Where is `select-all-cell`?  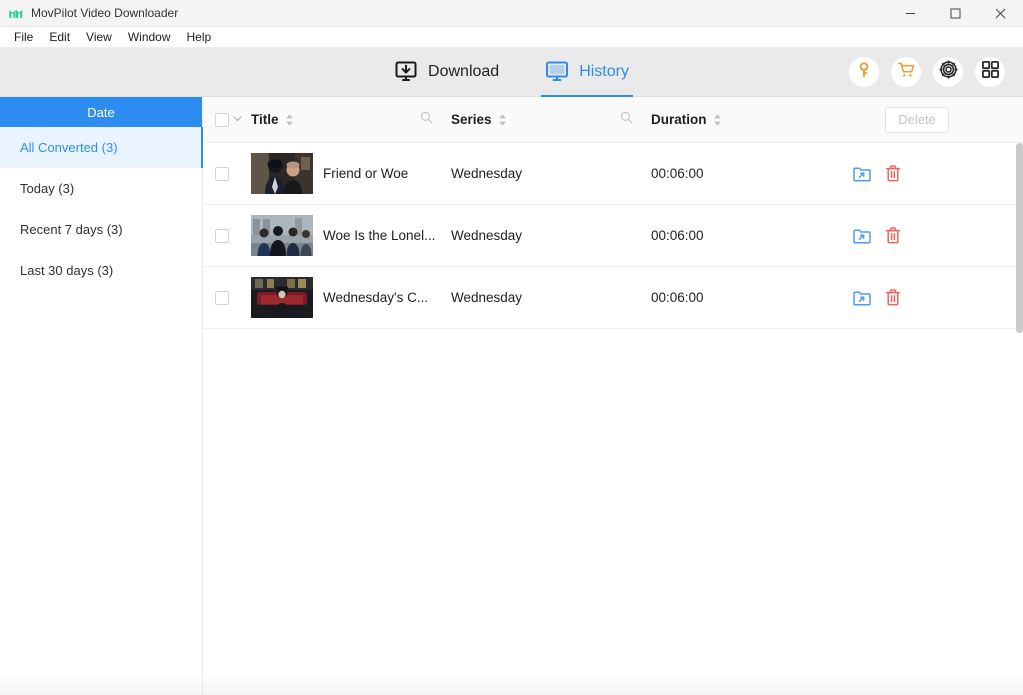 select-all-cell is located at coordinates (231, 120).